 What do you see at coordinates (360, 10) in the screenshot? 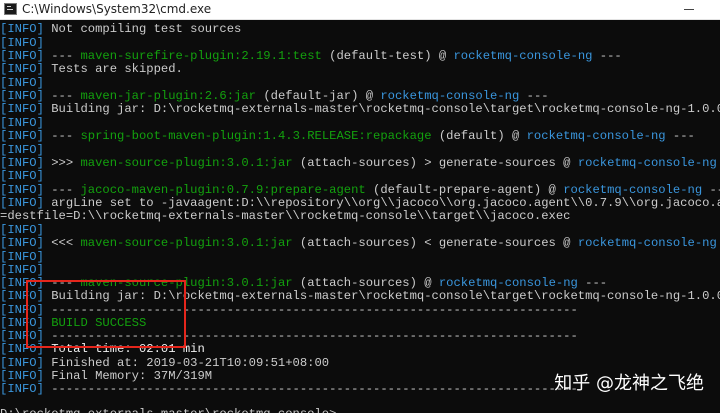
I see `window-titlebar: C:\Windows\System32\cmd.exe` at bounding box center [360, 10].